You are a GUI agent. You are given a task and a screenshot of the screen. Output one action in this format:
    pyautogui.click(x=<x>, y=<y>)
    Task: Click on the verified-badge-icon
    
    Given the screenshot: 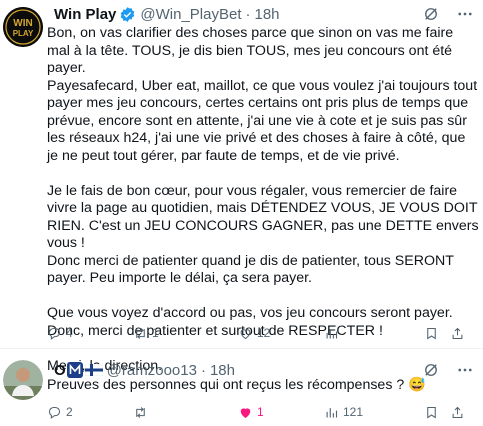 What is the action you would take?
    pyautogui.click(x=127, y=14)
    